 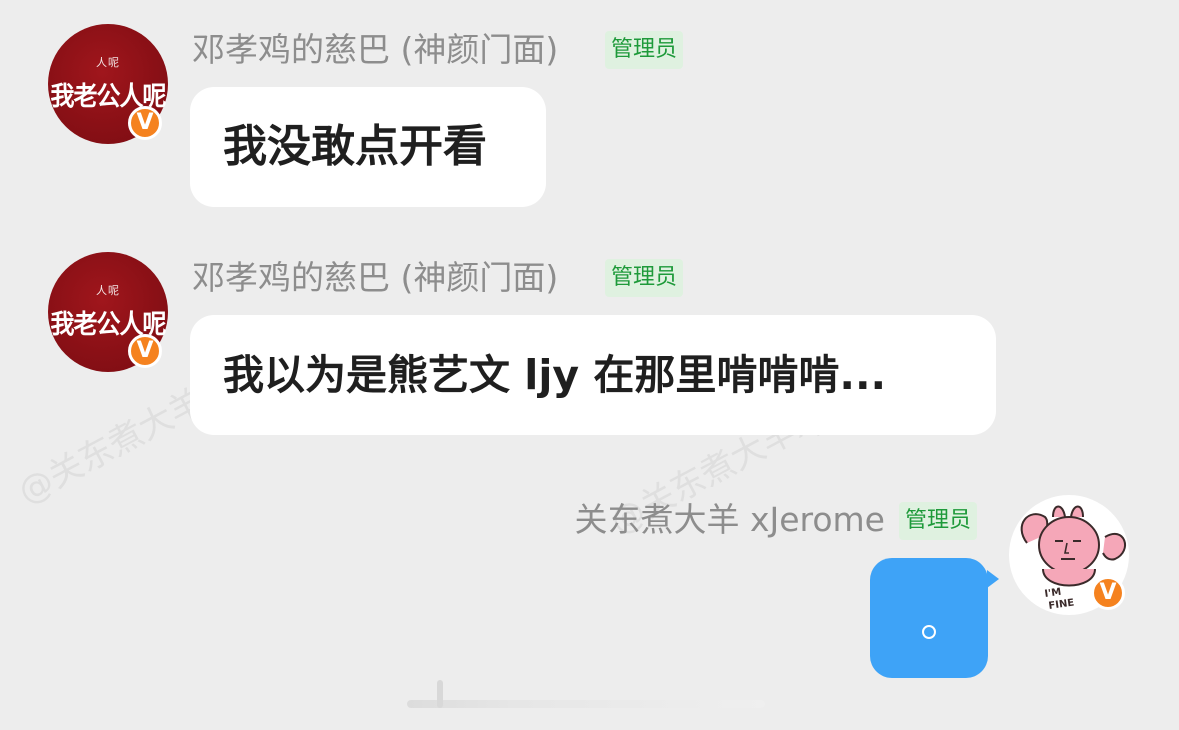 What do you see at coordinates (1053, 593) in the screenshot?
I see `svg-text: I'M` at bounding box center [1053, 593].